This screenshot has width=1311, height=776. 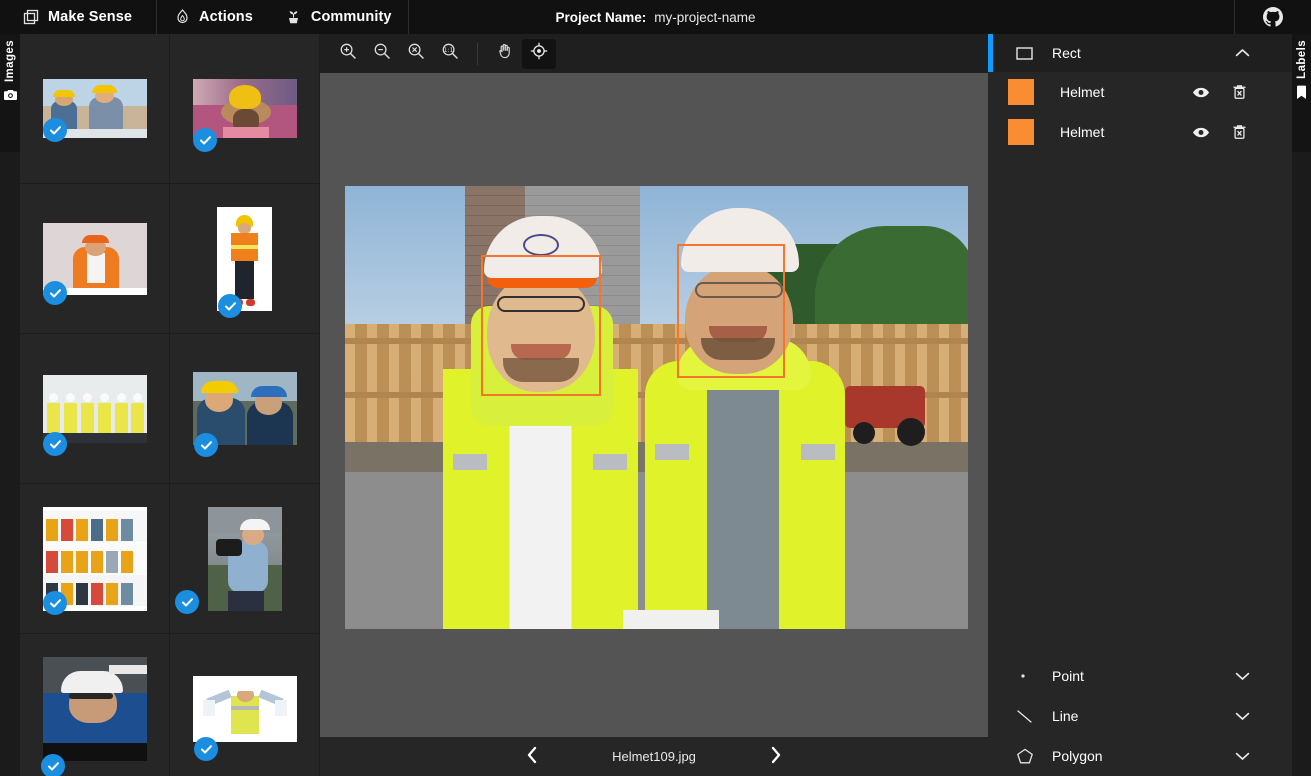 I want to click on nav-group: Make Sense Actions Community, so click(x=204, y=17).